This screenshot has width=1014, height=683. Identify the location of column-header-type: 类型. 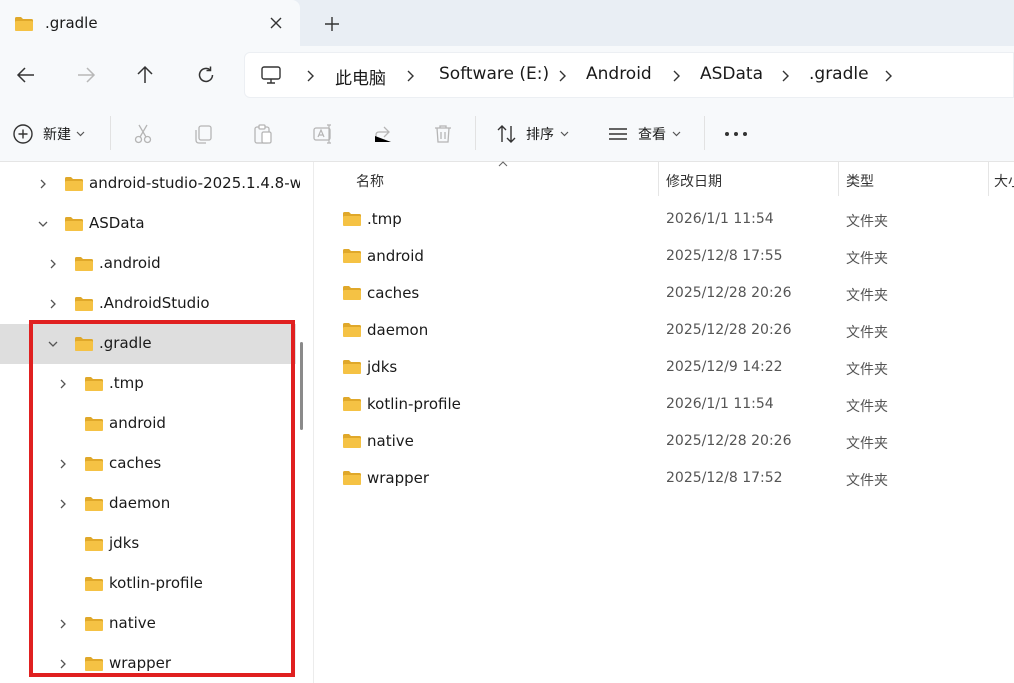
(914, 180).